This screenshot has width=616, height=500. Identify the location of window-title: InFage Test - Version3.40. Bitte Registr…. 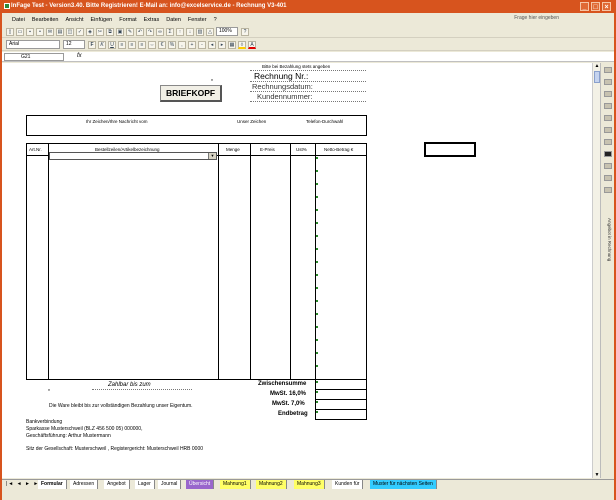
(149, 6).